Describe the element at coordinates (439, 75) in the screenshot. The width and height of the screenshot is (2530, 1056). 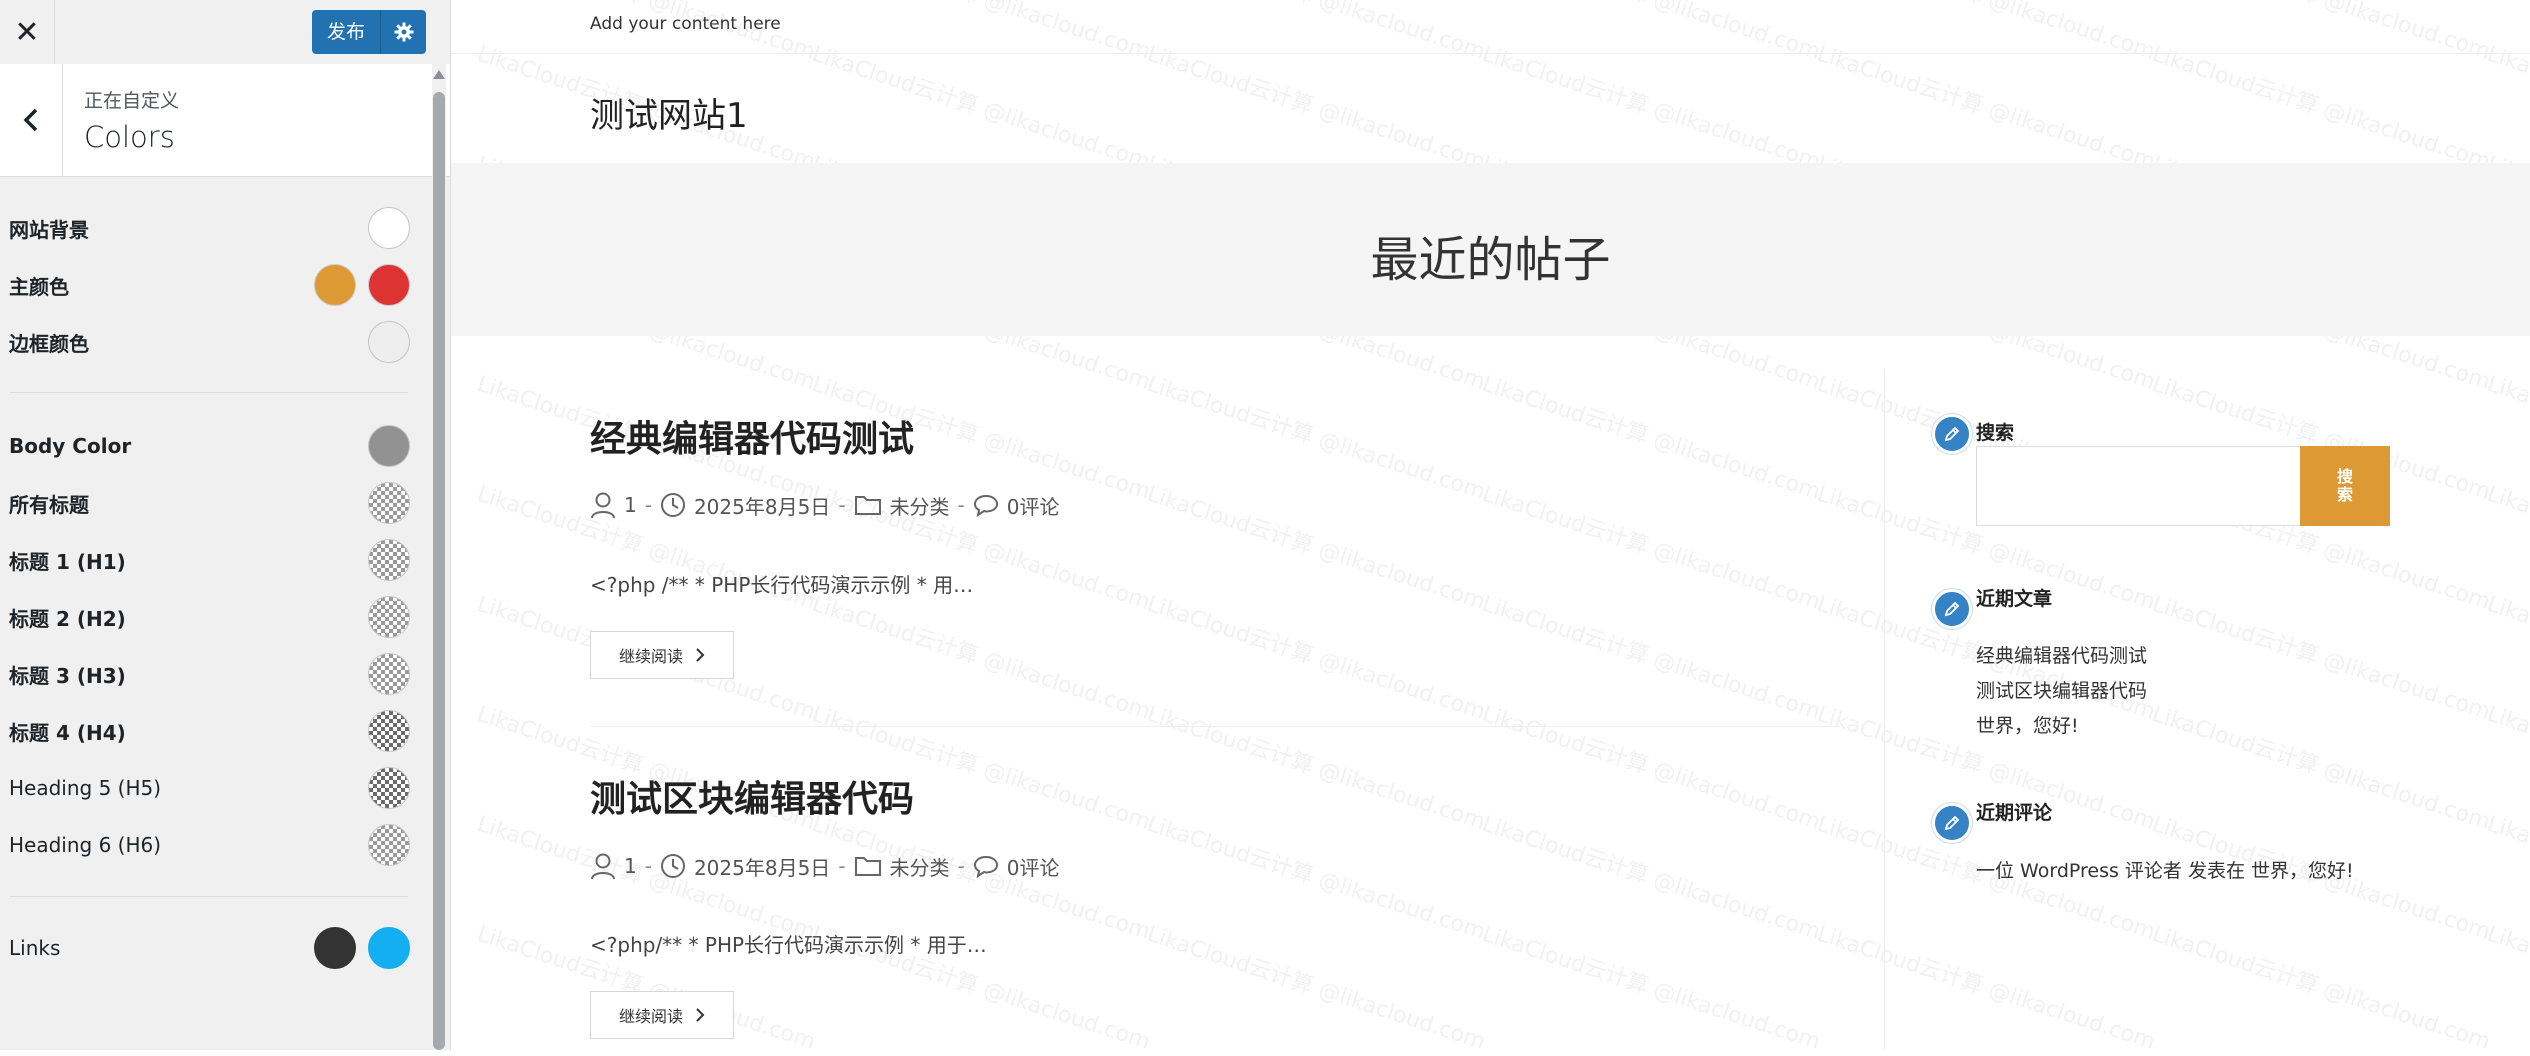
I see `scroll-up-arrow-icon` at that location.